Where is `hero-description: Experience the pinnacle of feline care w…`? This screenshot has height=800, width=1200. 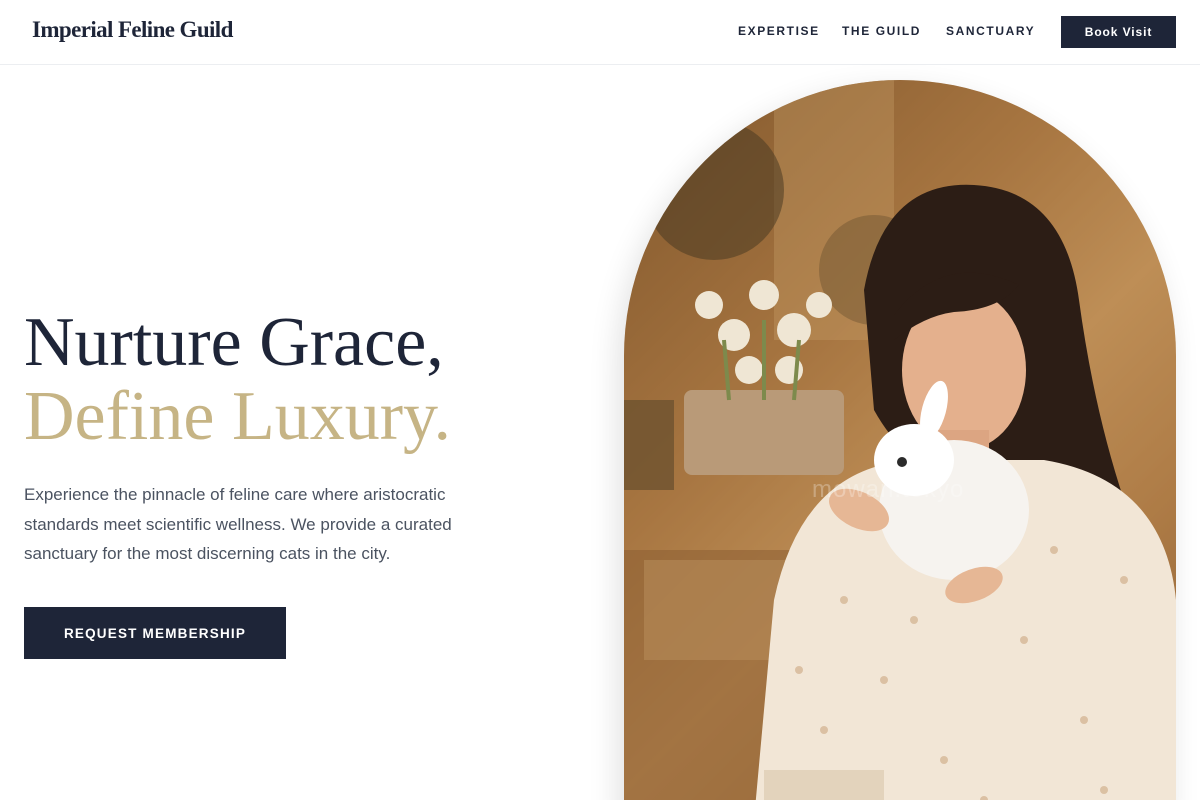 hero-description: Experience the pinnacle of feline care w… is located at coordinates (238, 524).